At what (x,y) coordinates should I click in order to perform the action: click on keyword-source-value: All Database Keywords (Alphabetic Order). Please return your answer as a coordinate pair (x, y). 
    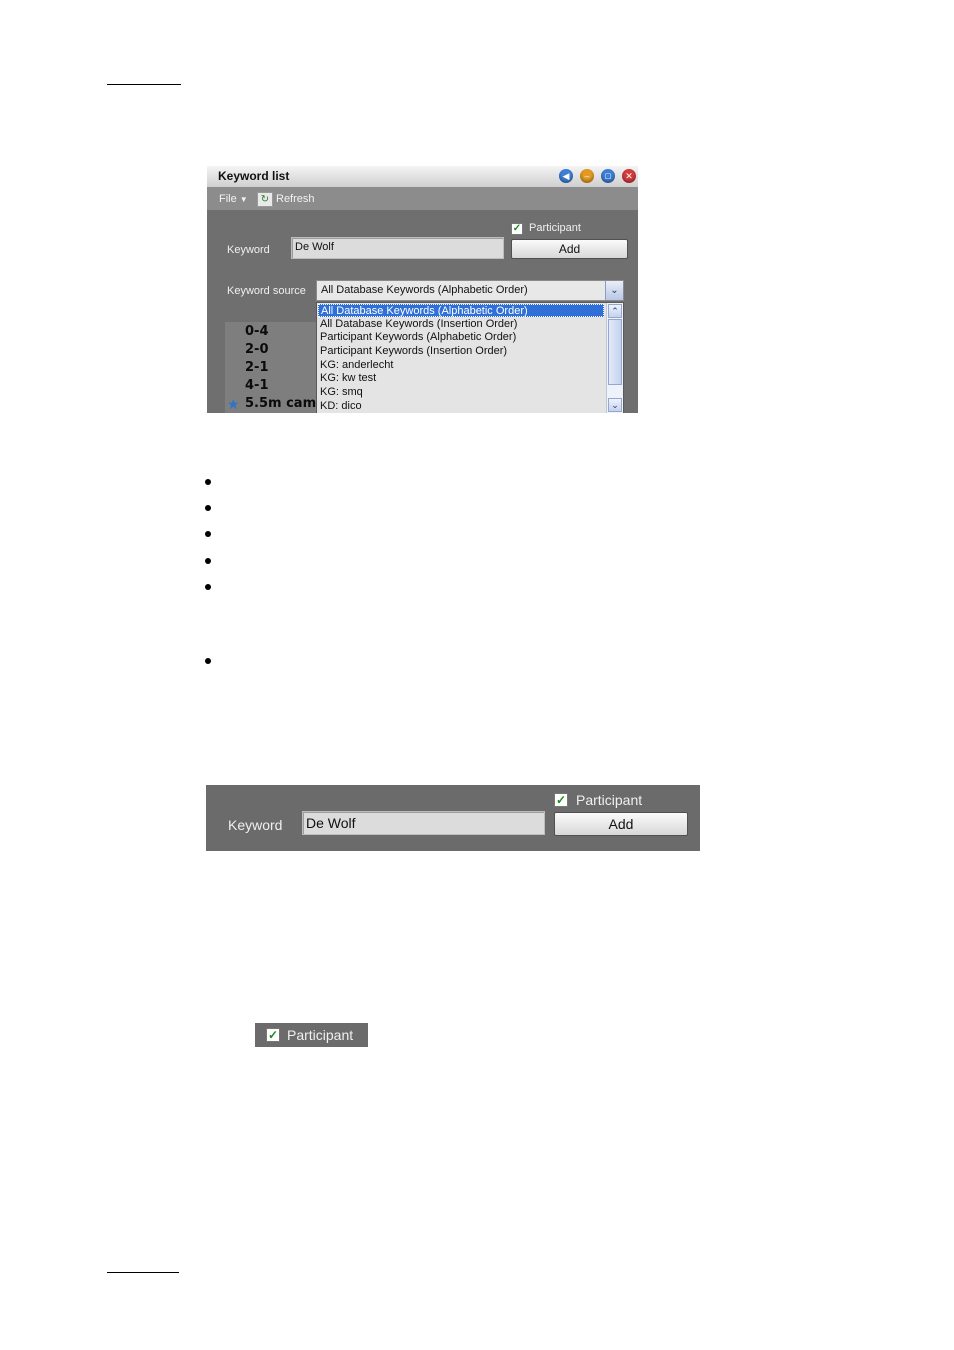
    Looking at the image, I should click on (424, 290).